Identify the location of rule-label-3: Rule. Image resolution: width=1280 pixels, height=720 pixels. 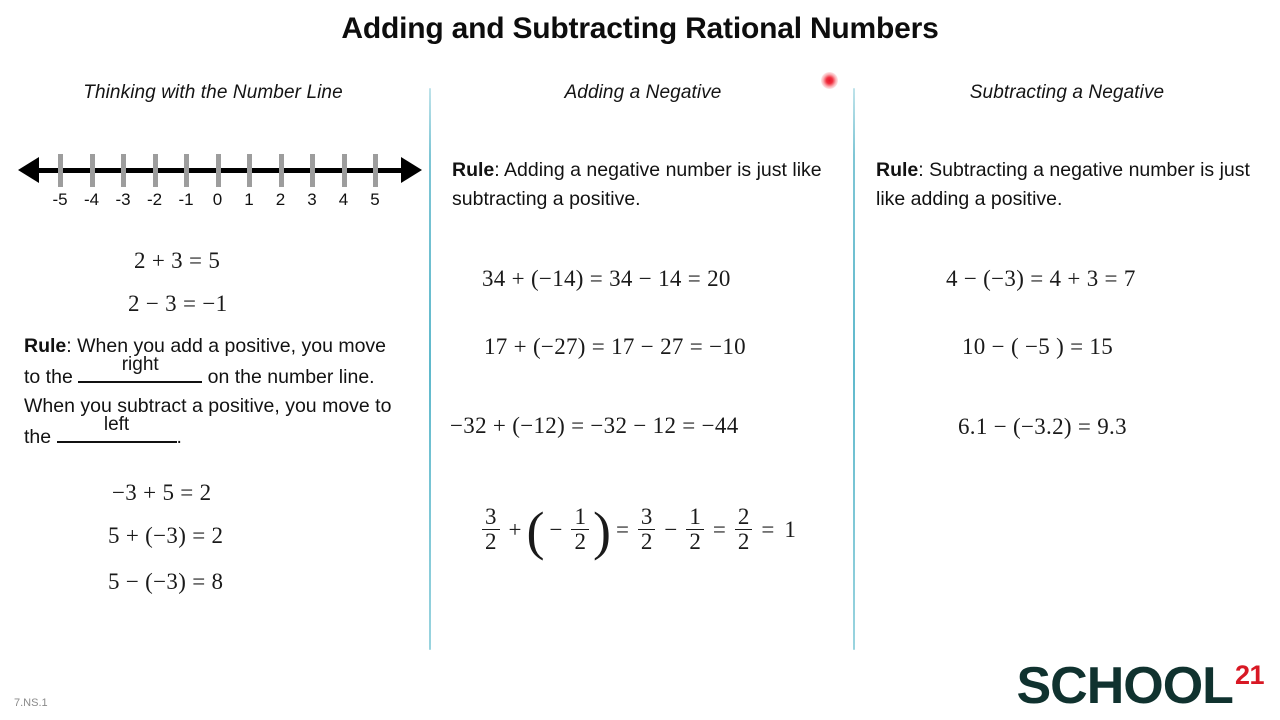
(897, 170).